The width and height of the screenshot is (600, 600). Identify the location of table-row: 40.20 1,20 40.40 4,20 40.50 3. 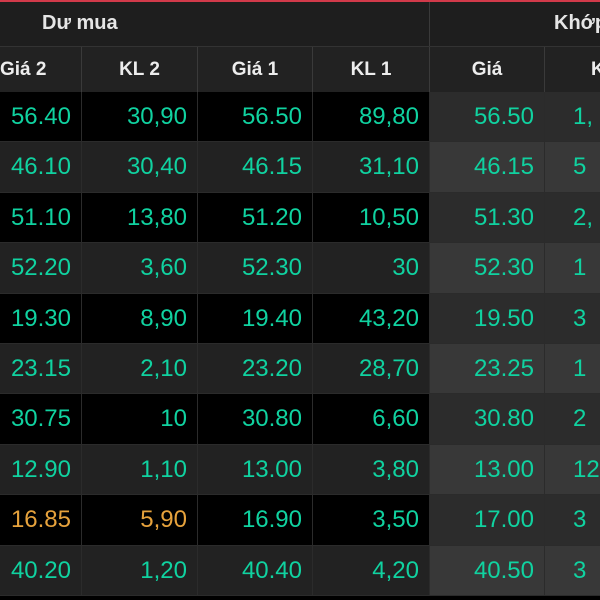
(300, 570).